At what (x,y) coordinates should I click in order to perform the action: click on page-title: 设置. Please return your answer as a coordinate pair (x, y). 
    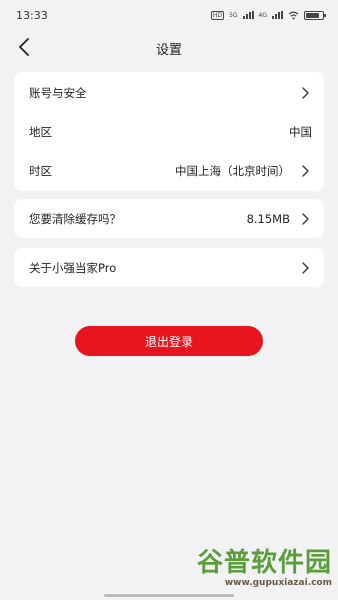
    Looking at the image, I should click on (168, 50).